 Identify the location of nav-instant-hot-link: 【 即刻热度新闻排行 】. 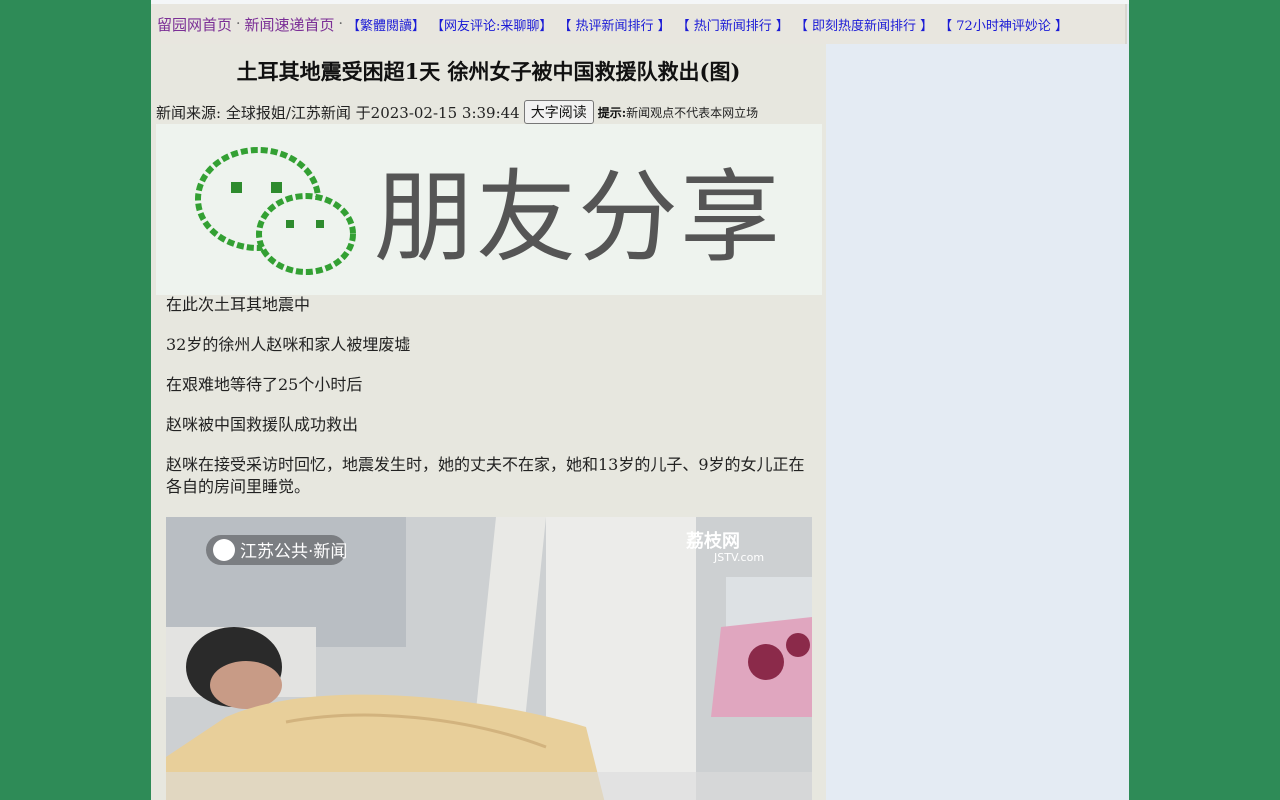
(864, 24).